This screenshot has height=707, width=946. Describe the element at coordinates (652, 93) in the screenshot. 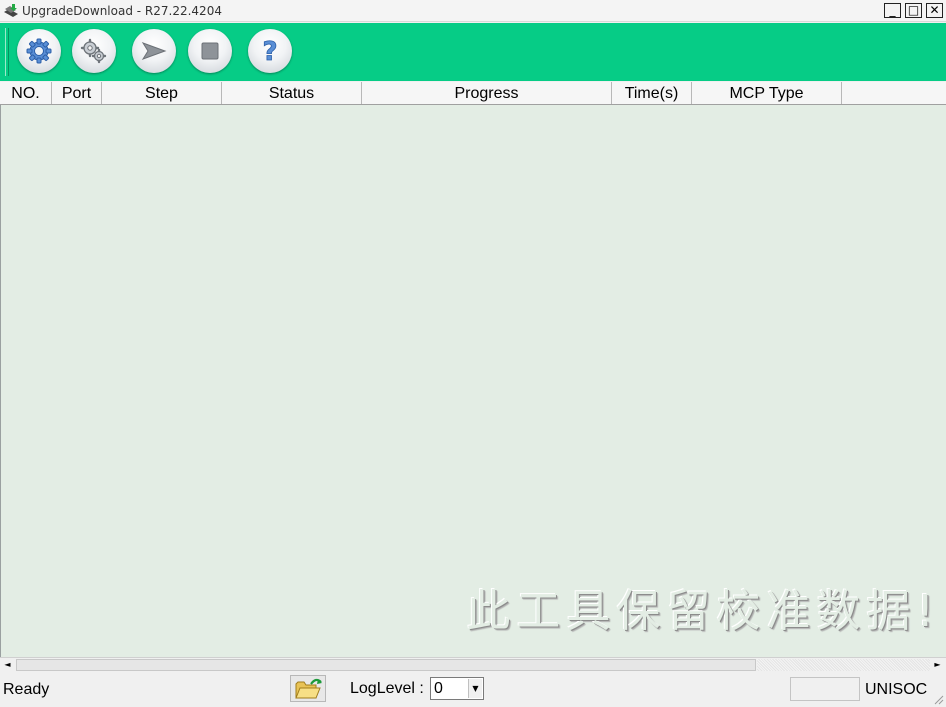

I see `column-header-time: Time(s)` at that location.